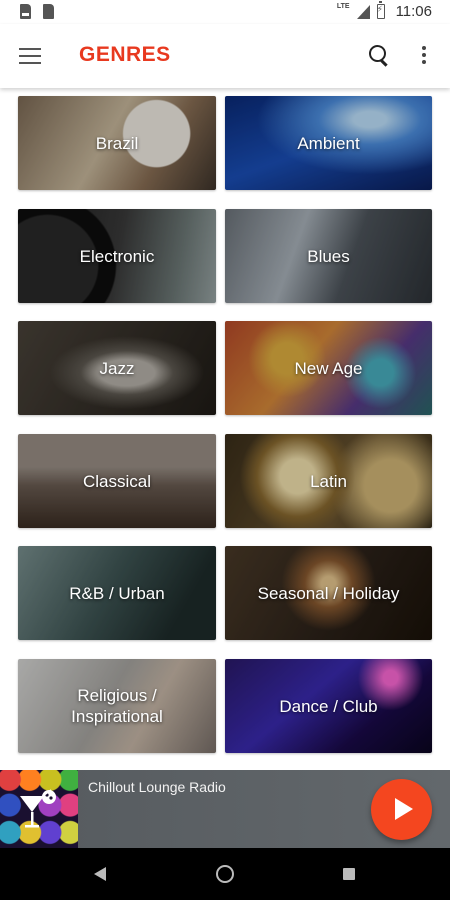 This screenshot has width=450, height=900. Describe the element at coordinates (349, 874) in the screenshot. I see `recents-icon` at that location.